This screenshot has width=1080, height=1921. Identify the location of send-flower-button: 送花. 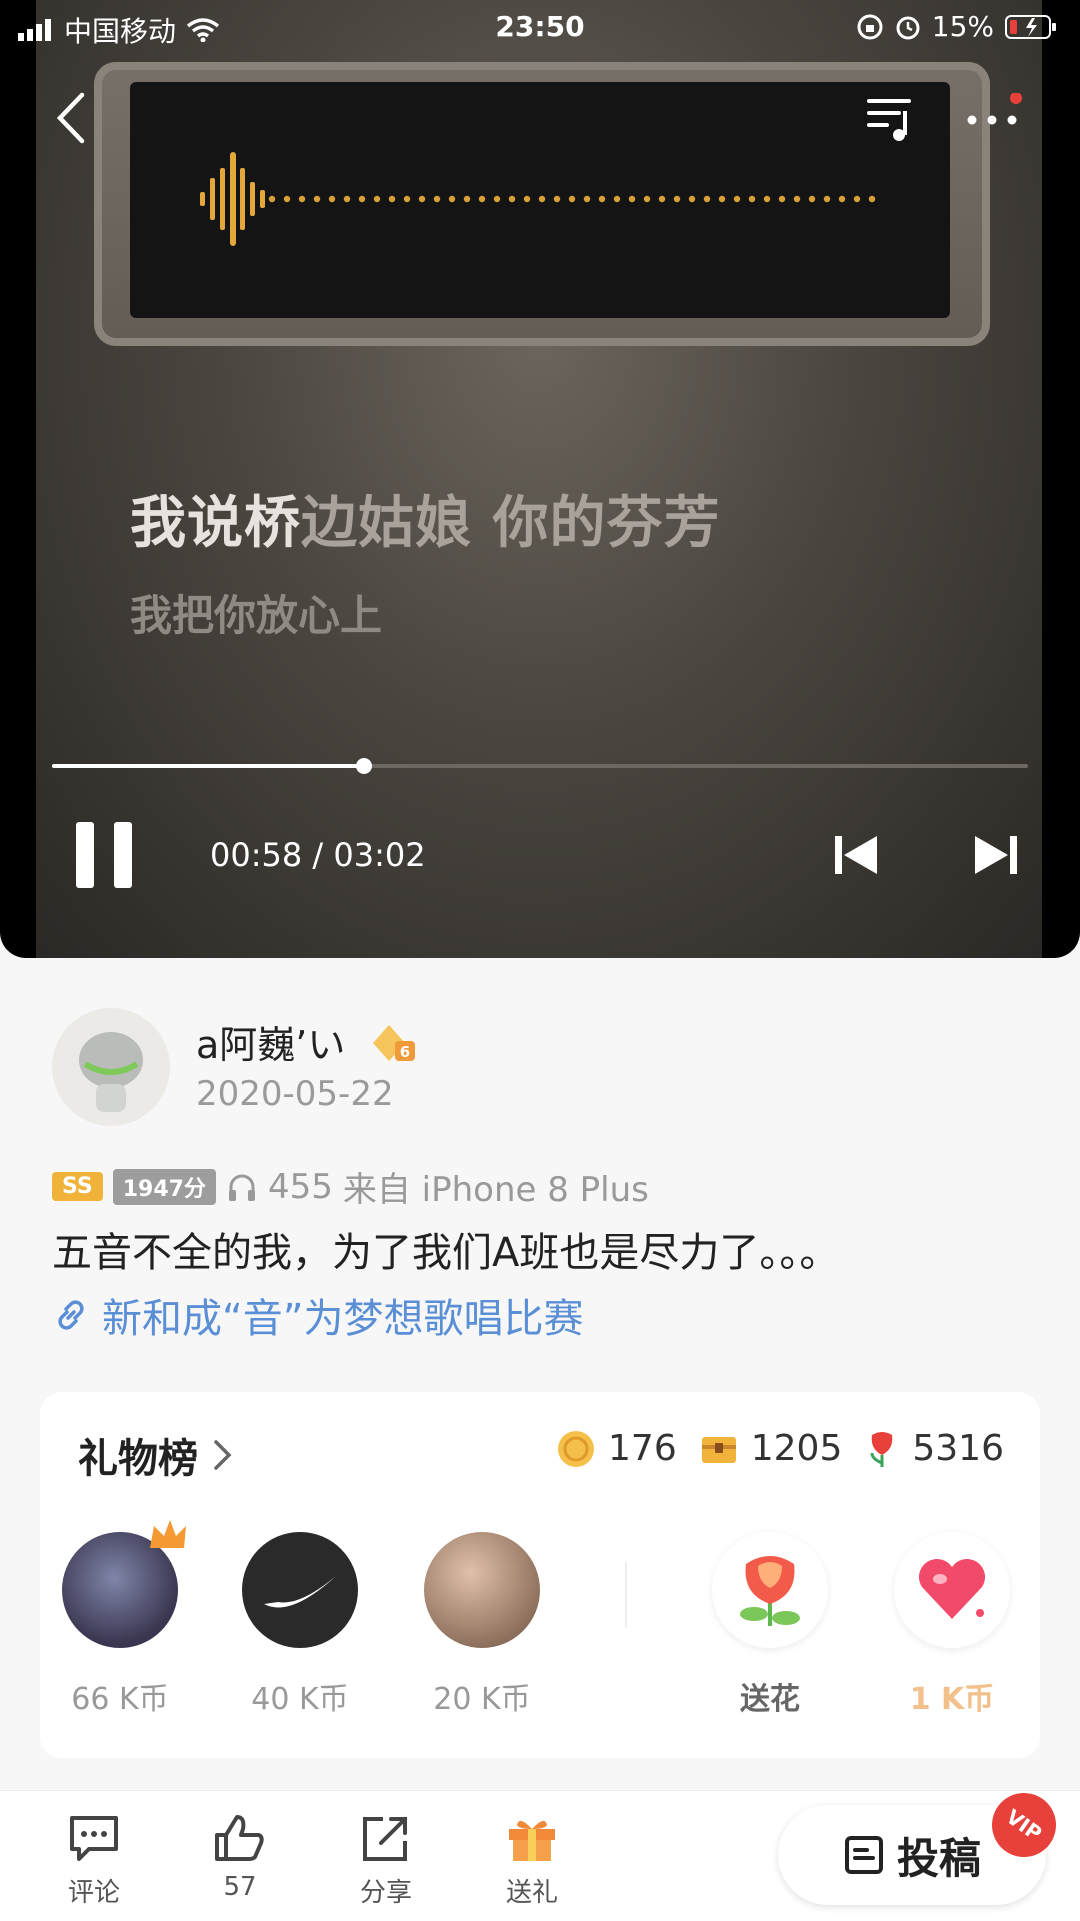
(770, 1625).